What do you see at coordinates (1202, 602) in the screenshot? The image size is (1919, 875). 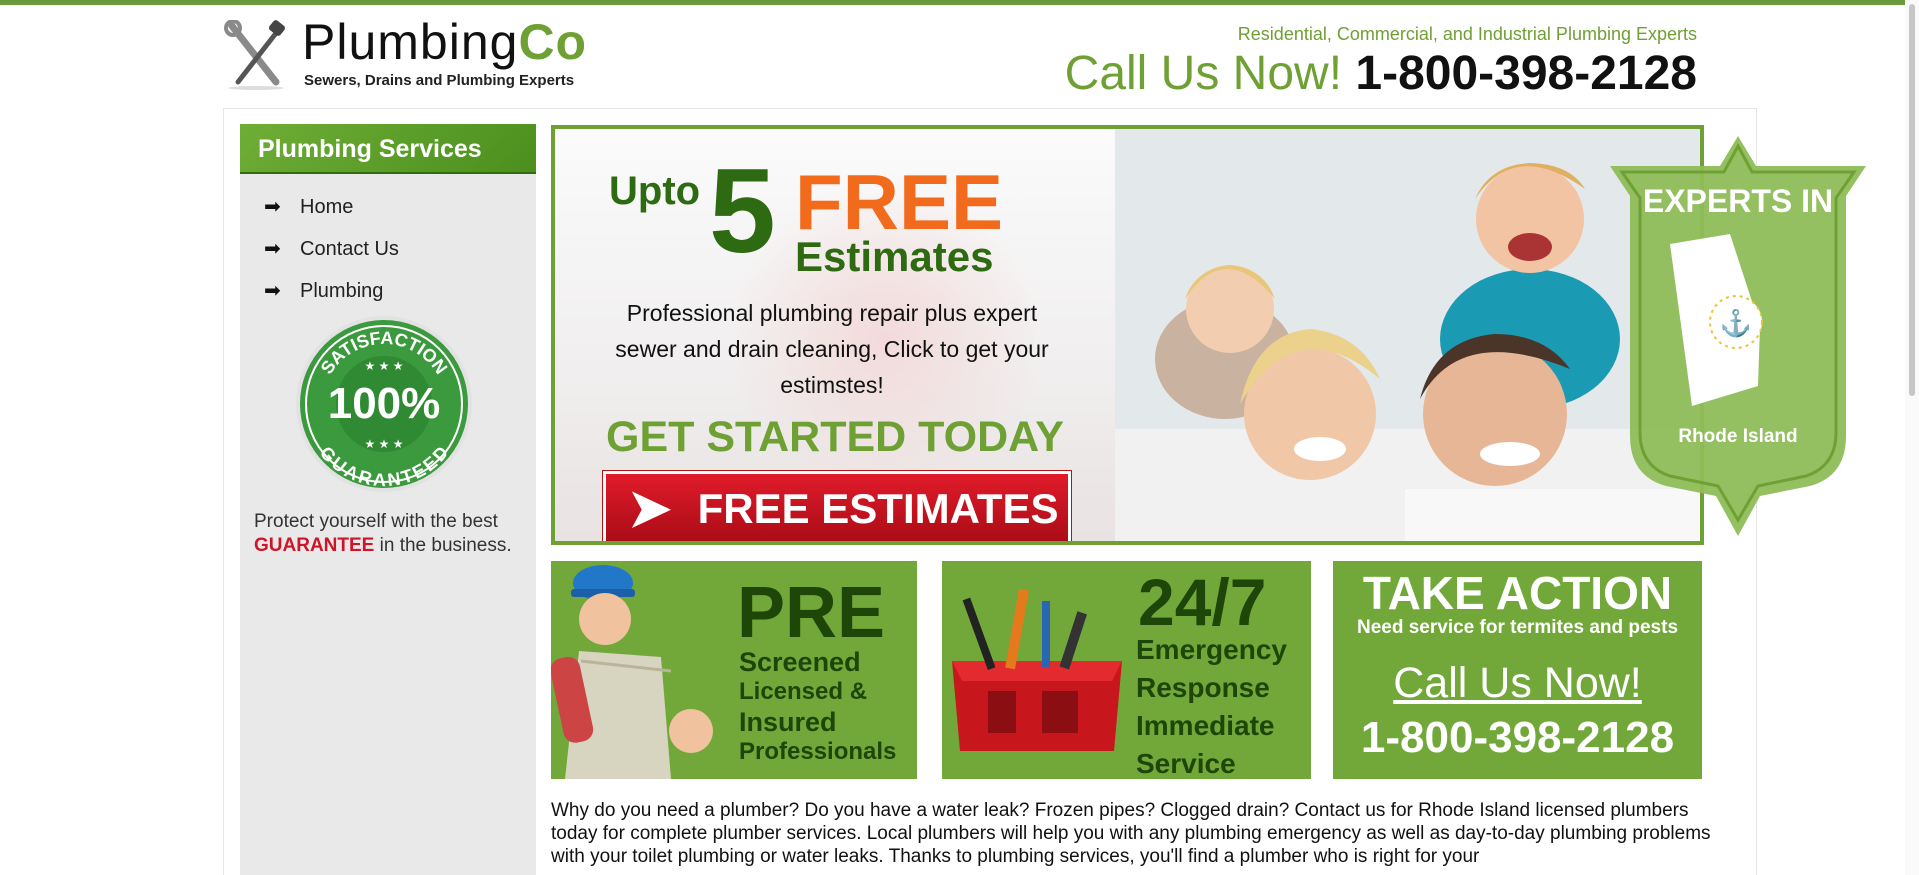 I see `promo-emergency-heading: 24/7` at bounding box center [1202, 602].